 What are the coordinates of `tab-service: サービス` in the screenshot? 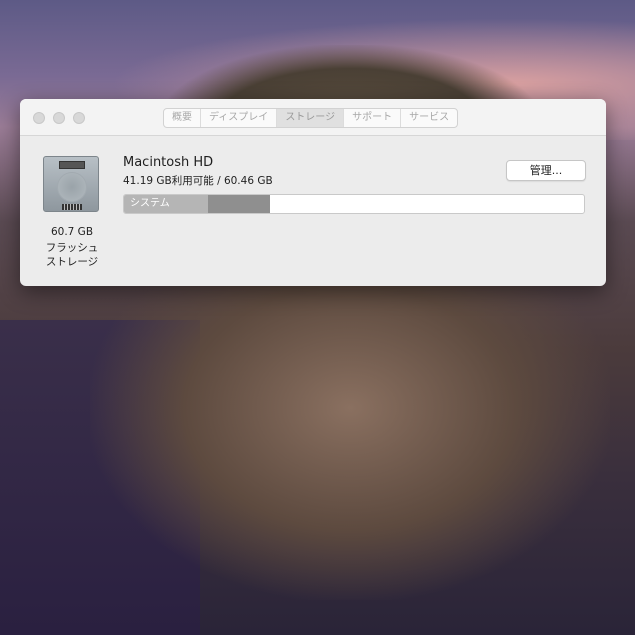 It's located at (429, 118).